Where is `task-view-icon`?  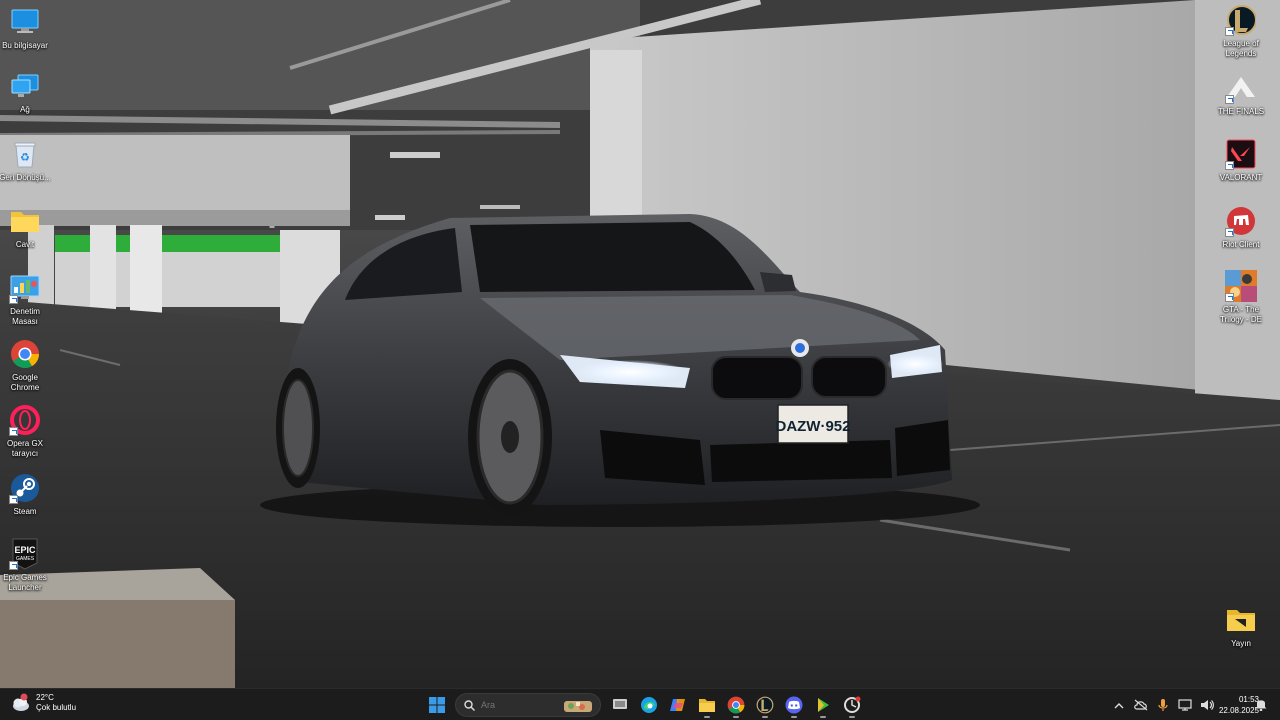
task-view-icon is located at coordinates (619, 704).